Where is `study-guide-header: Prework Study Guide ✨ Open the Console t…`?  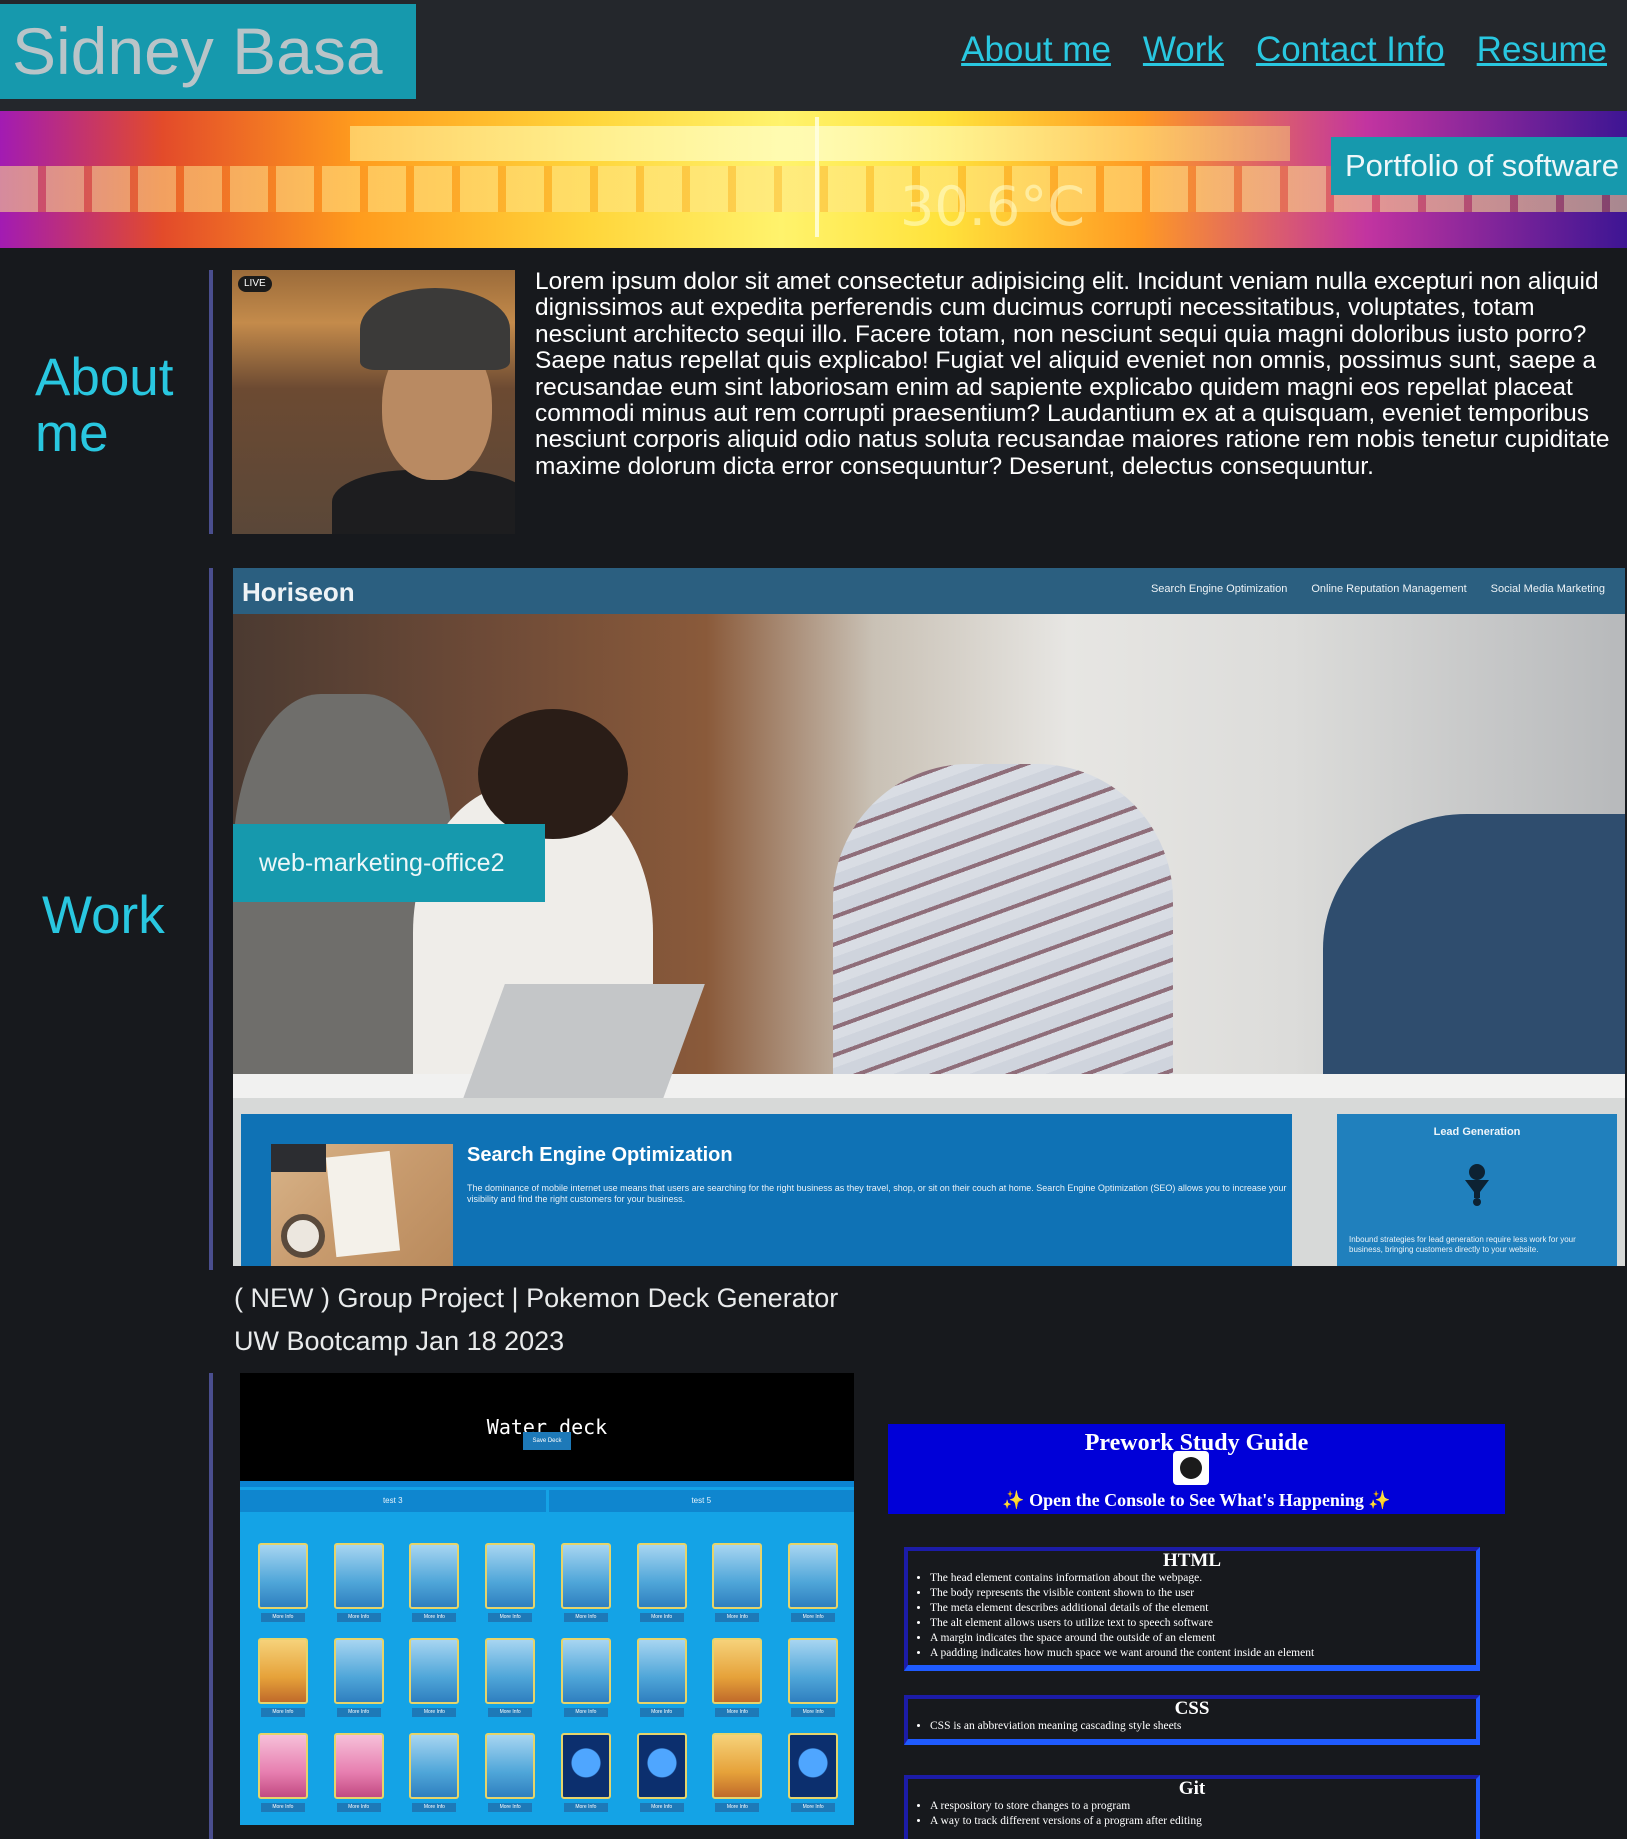 study-guide-header: Prework Study Guide ✨ Open the Console t… is located at coordinates (1196, 1469).